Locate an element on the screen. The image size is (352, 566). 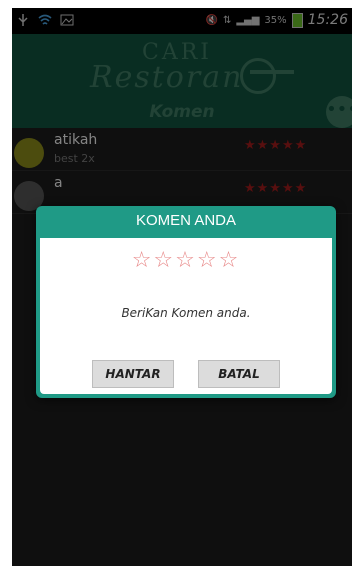
send-button: HANTAR is located at coordinates (133, 374).